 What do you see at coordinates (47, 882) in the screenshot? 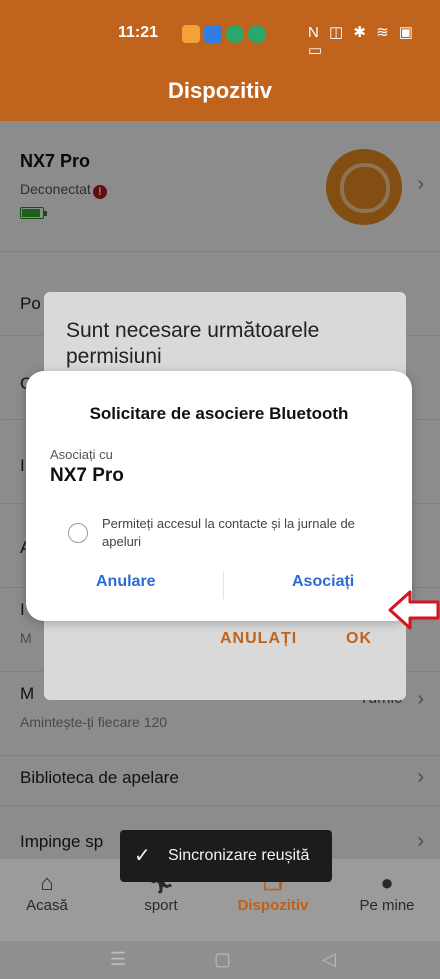
I see `home-icon: ⌂` at bounding box center [47, 882].